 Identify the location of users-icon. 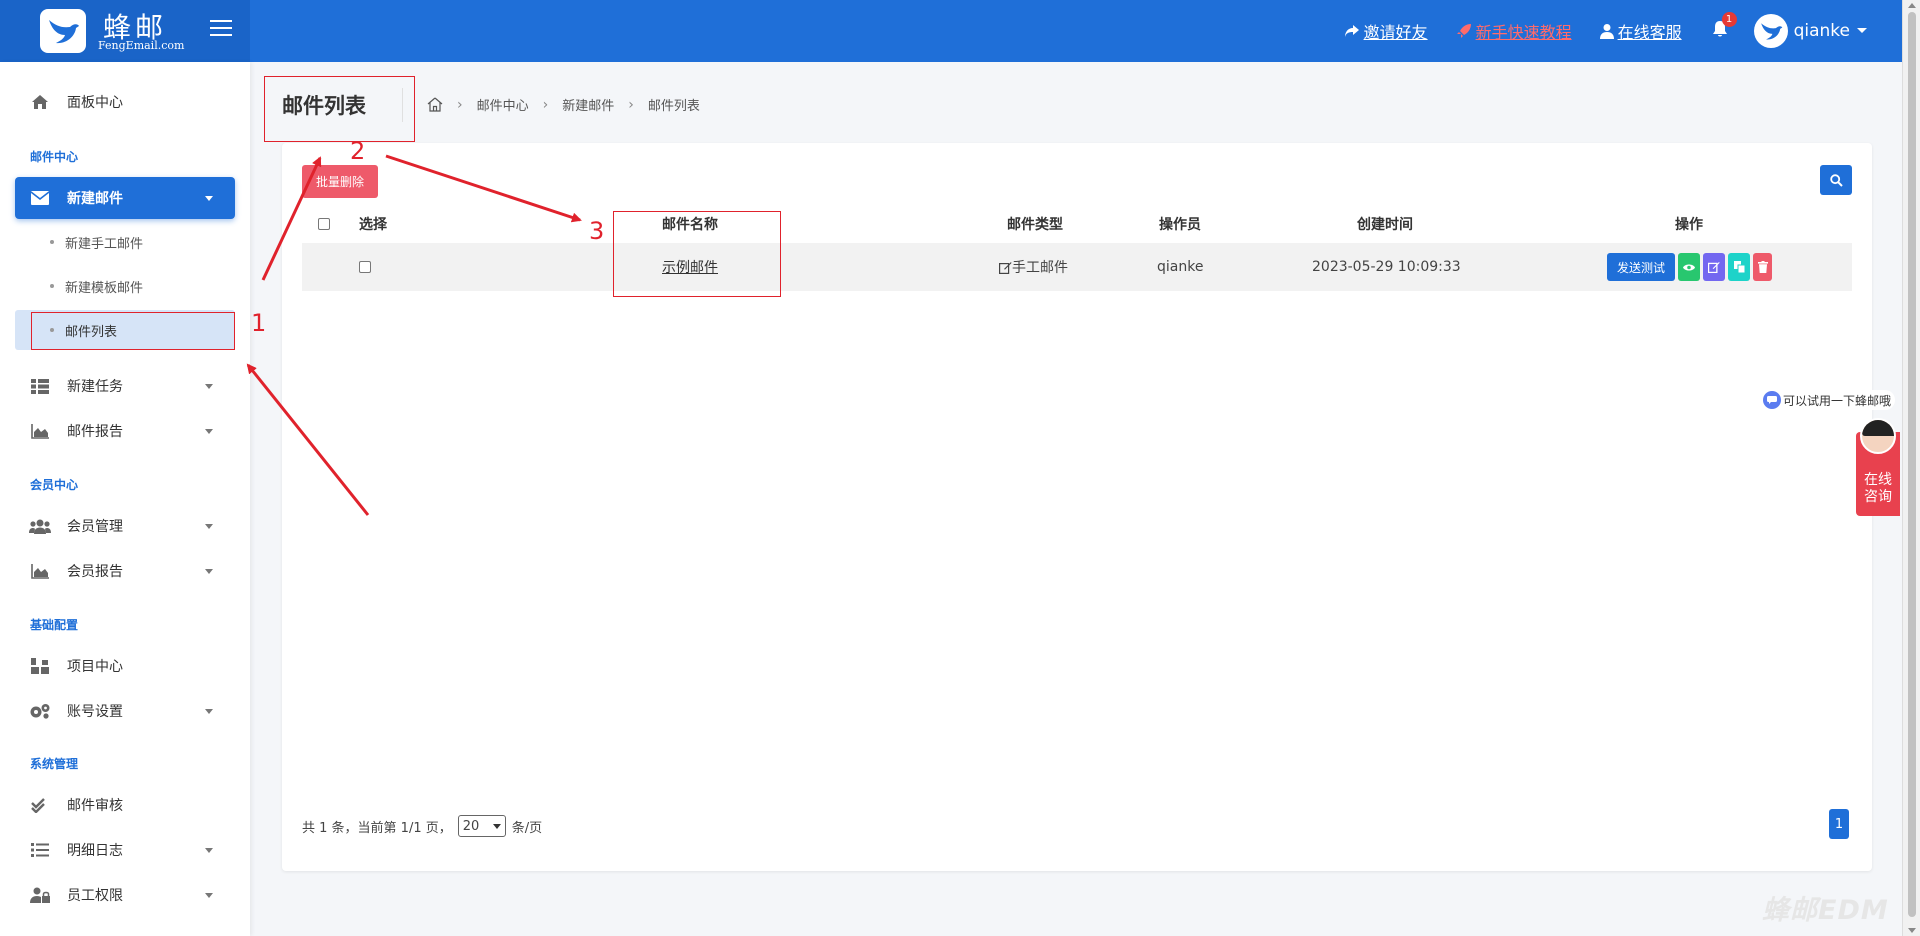
(40, 526).